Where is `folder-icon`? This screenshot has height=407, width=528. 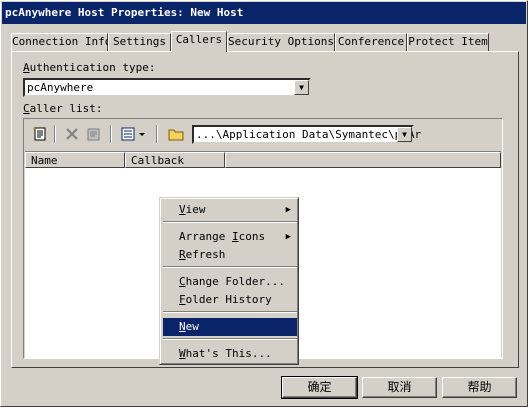
folder-icon is located at coordinates (176, 134).